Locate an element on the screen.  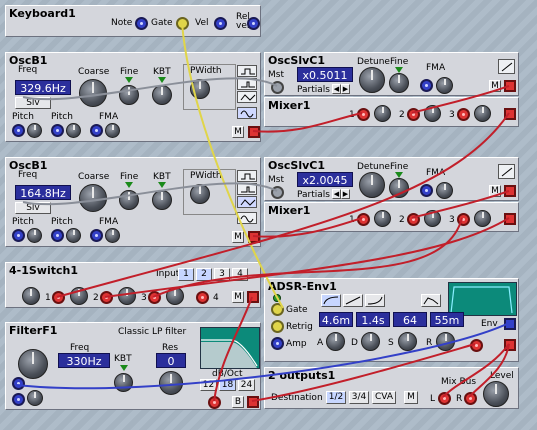
filter-mod1-in-jack is located at coordinates (18, 383).